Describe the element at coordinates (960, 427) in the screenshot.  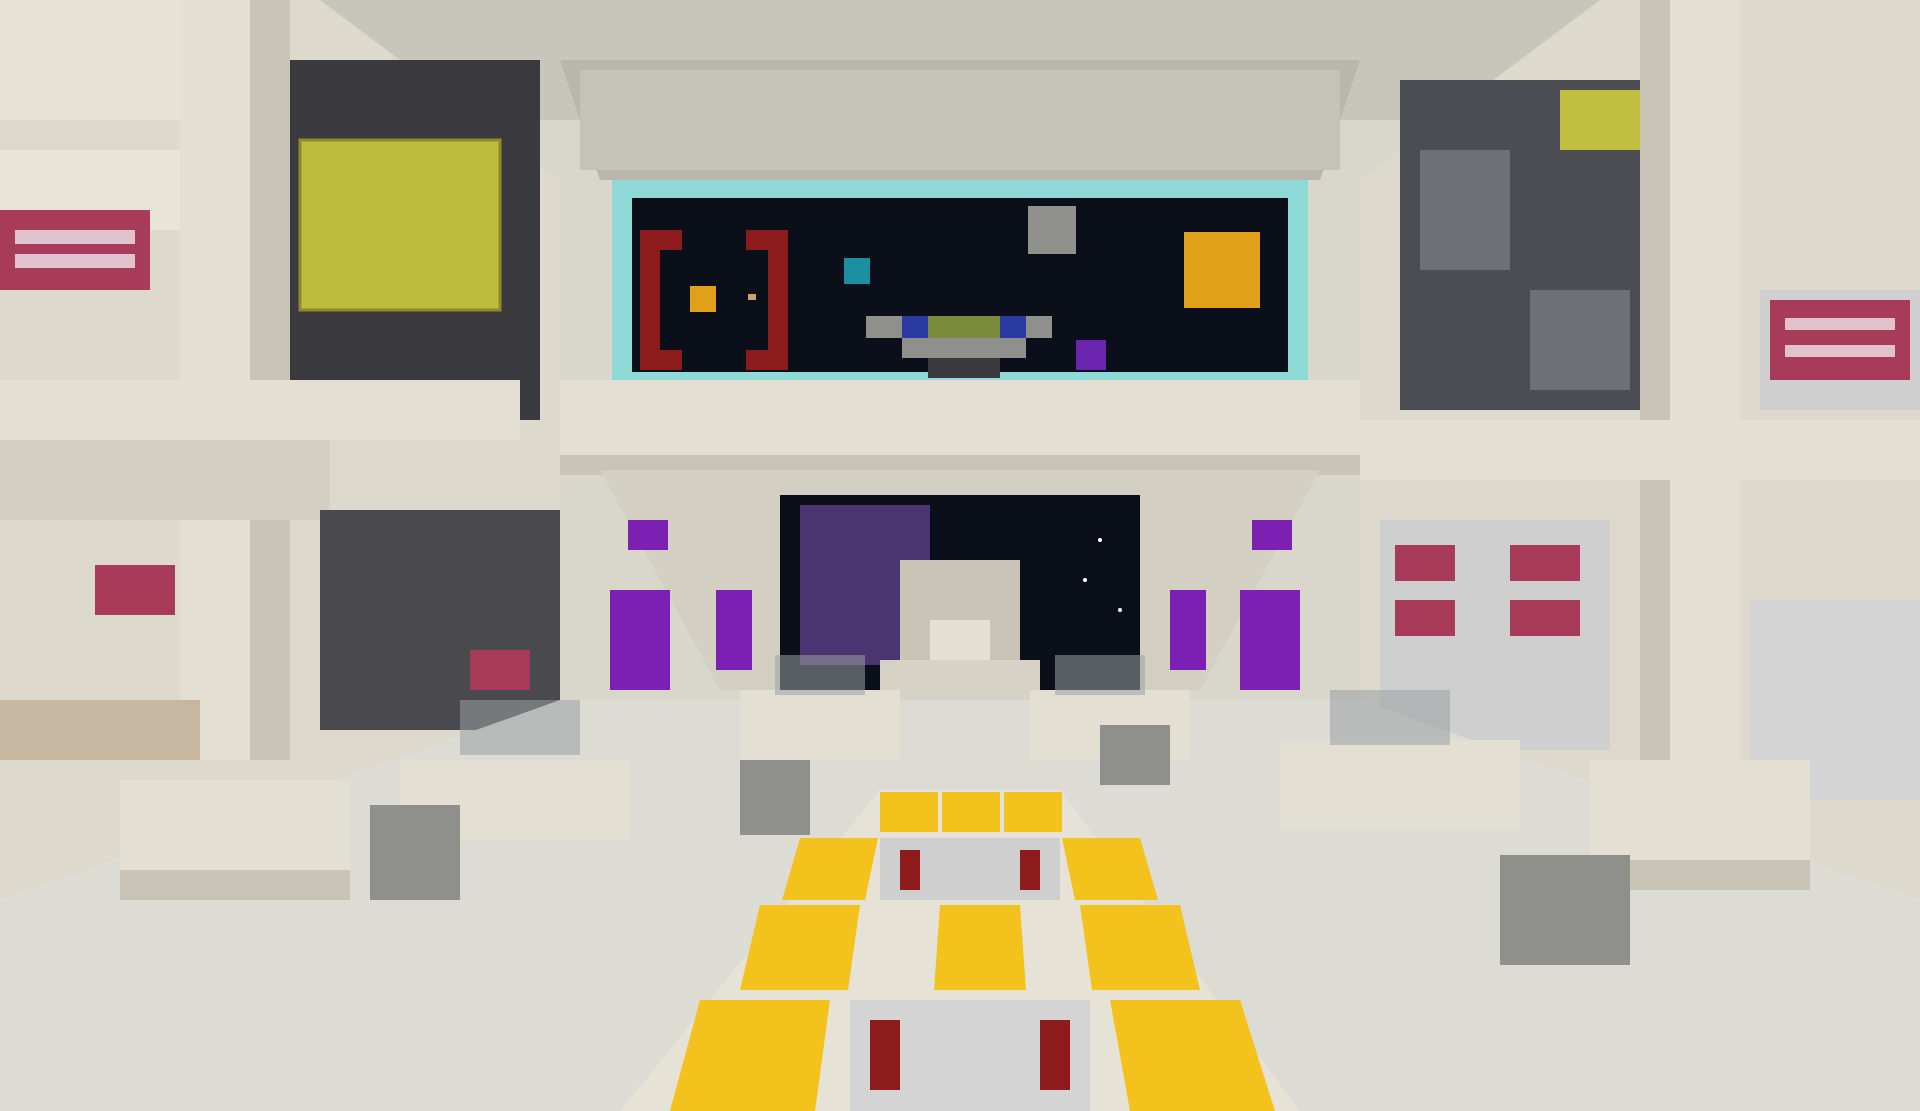
I see `balcony` at that location.